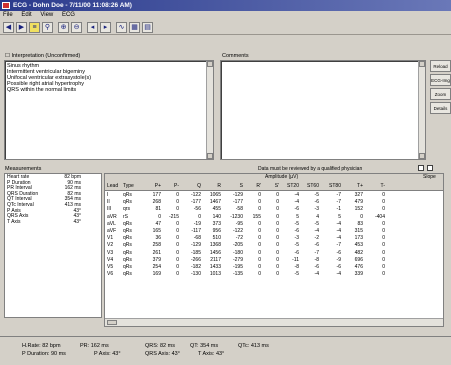  What do you see at coordinates (197, 223) in the screenshot?
I see `table-cell: -19` at bounding box center [197, 223].